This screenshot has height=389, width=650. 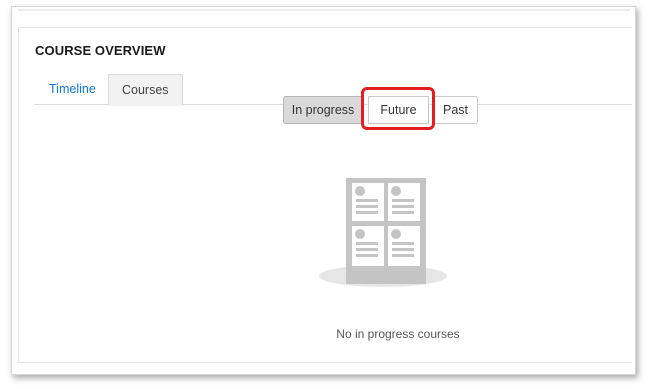 What do you see at coordinates (391, 238) in the screenshot?
I see `courses-placeholder-icon` at bounding box center [391, 238].